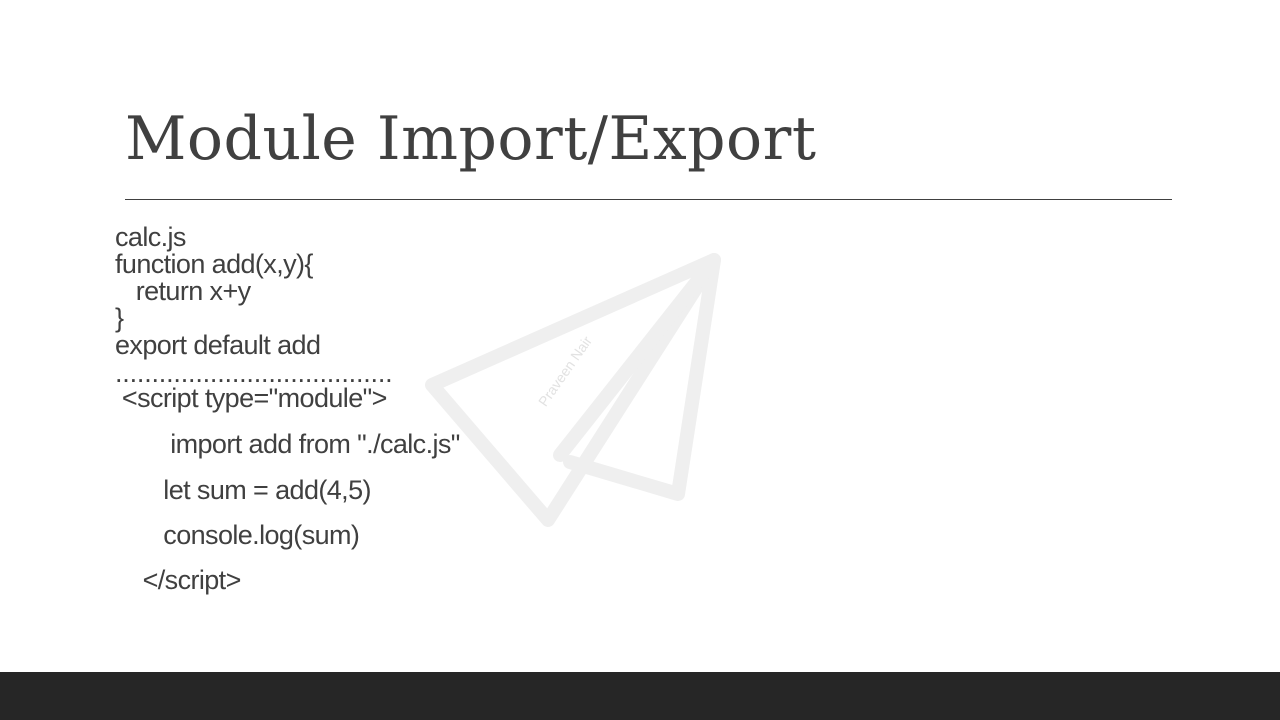  What do you see at coordinates (150, 237) in the screenshot?
I see `code-line: calc.js` at bounding box center [150, 237].